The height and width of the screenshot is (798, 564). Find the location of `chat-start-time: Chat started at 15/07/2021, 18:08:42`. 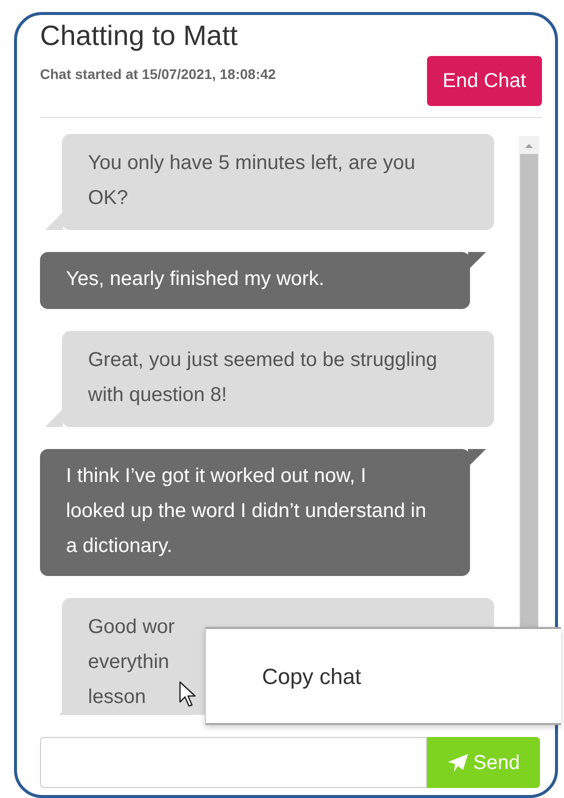

chat-start-time: Chat started at 15/07/2021, 18:08:42 is located at coordinates (158, 74).